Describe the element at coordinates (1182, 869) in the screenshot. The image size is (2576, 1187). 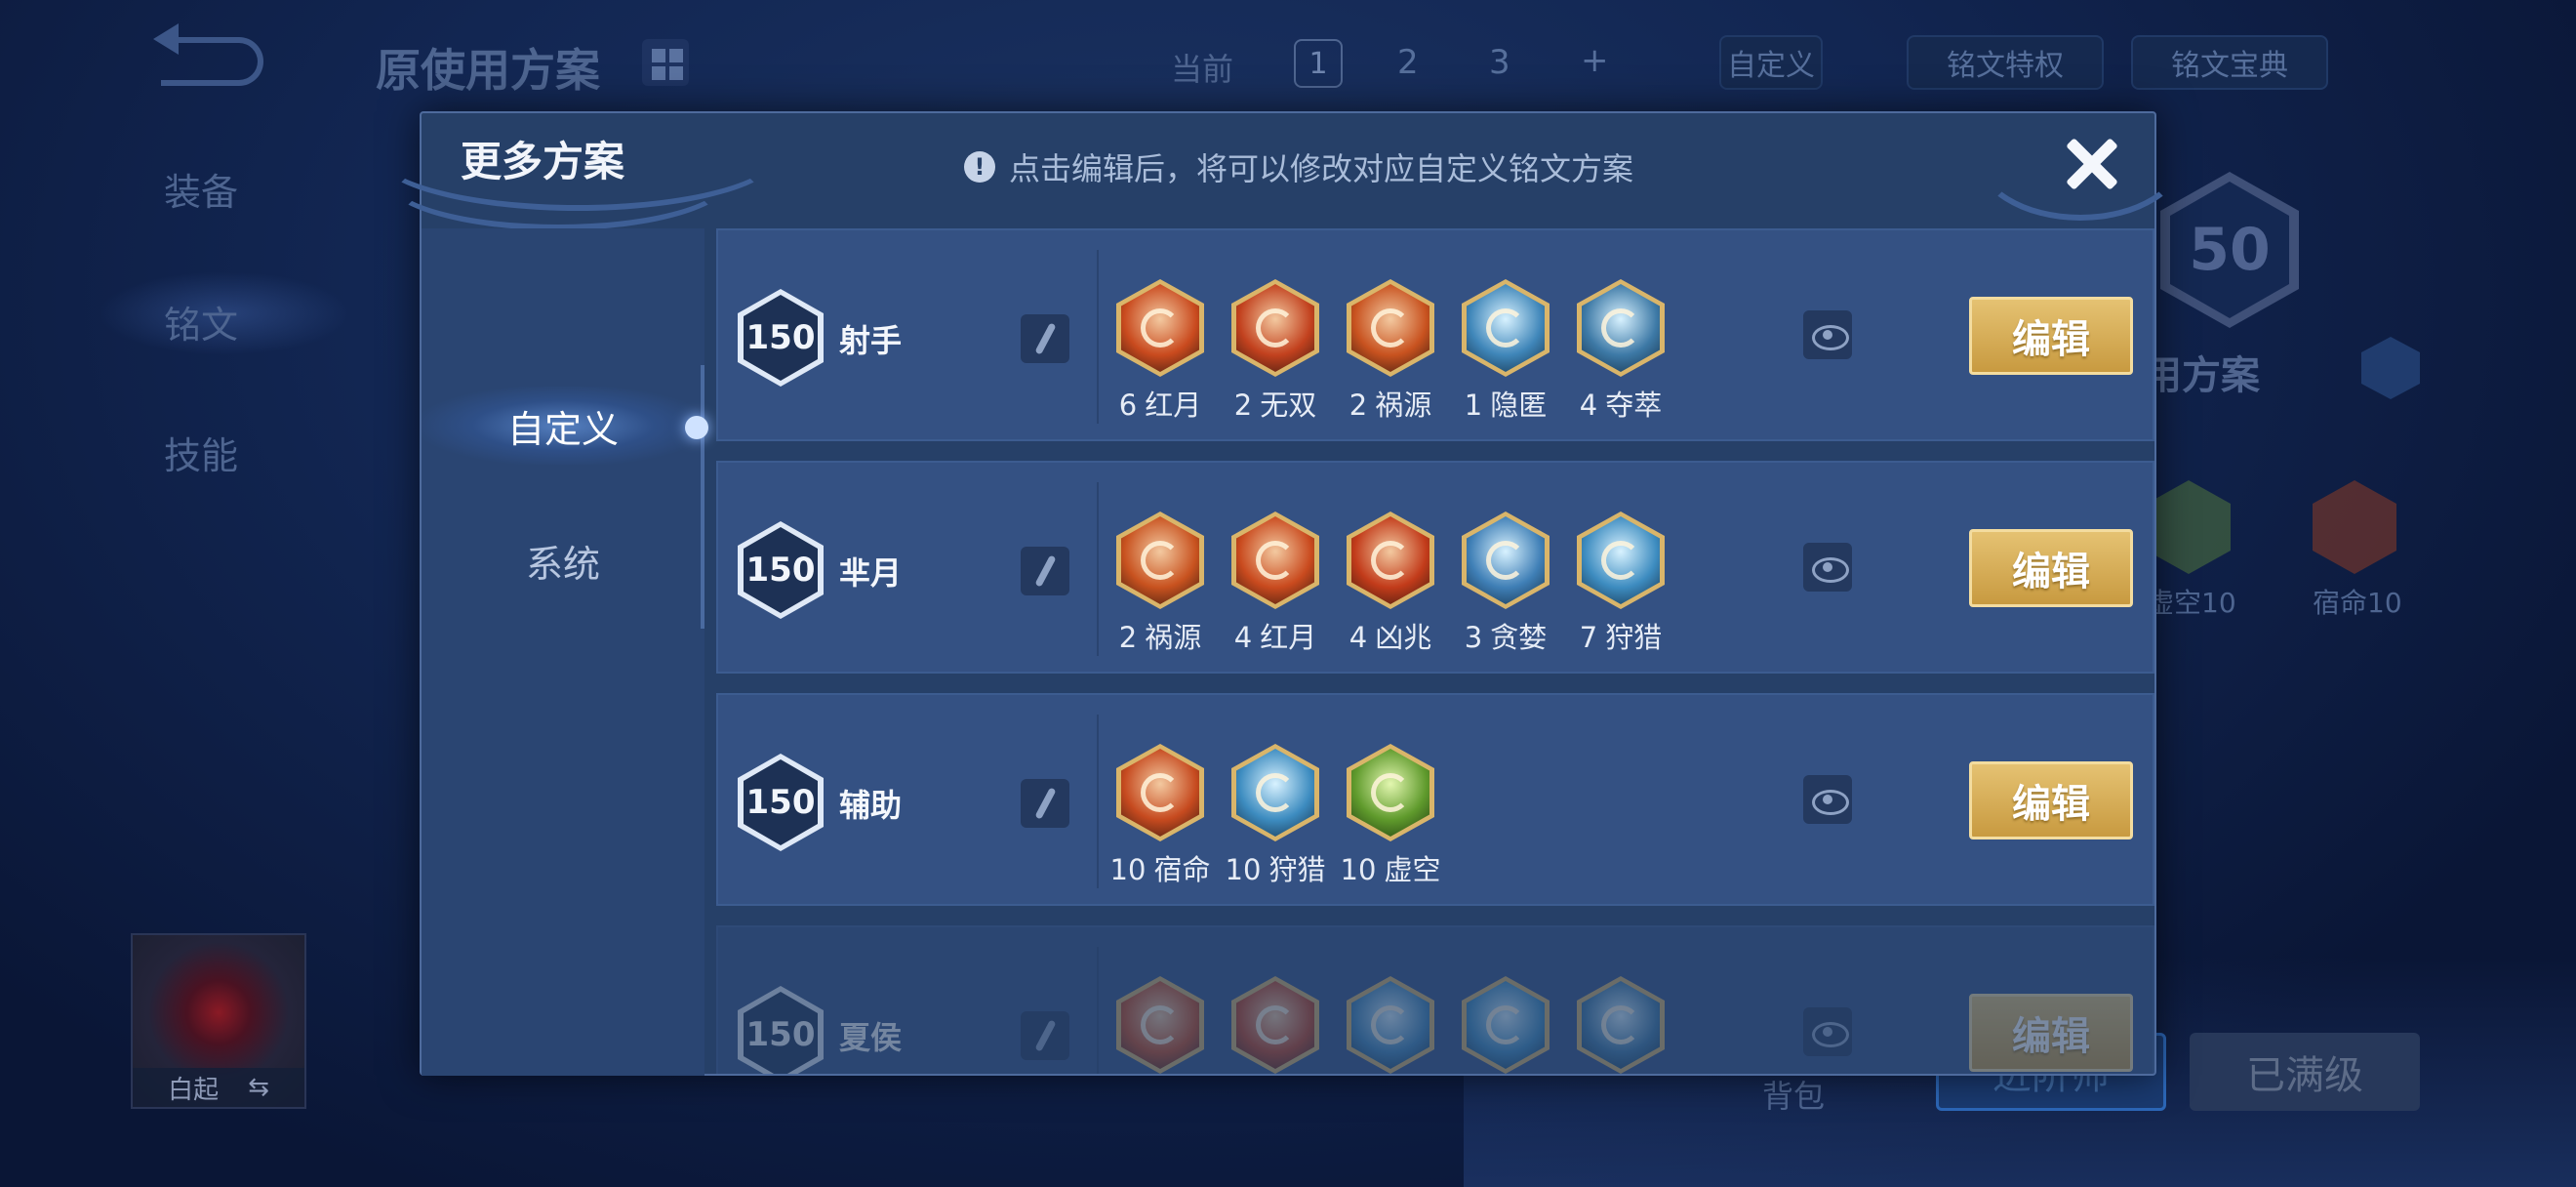
I see `rune-name: 宿命` at that location.